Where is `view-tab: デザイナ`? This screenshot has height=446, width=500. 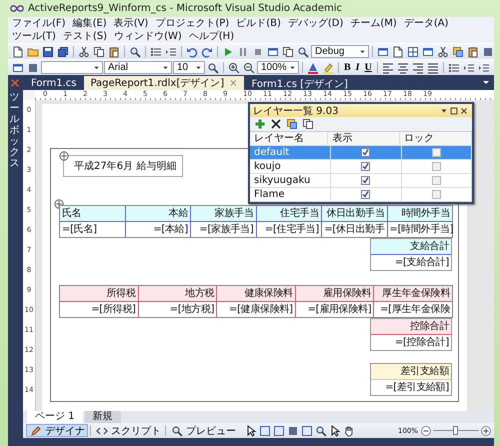 view-tab: デザイナ is located at coordinates (57, 430).